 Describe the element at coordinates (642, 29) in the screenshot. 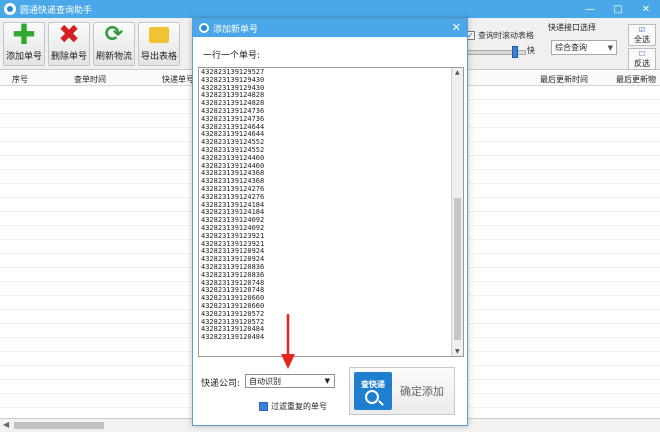

I see `select-all-icon: ☑` at that location.